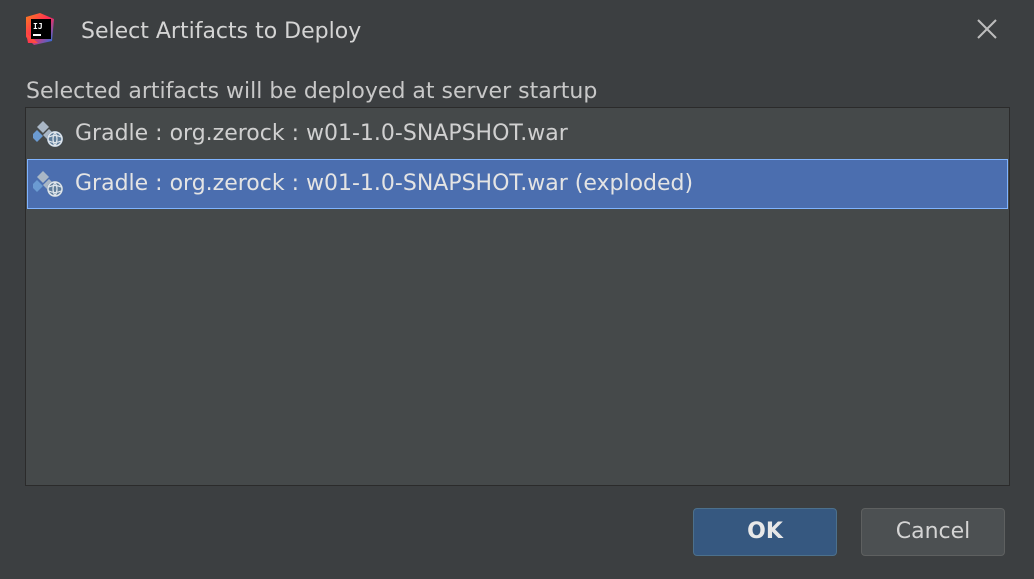  What do you see at coordinates (765, 532) in the screenshot?
I see `ok-button: OK` at bounding box center [765, 532].